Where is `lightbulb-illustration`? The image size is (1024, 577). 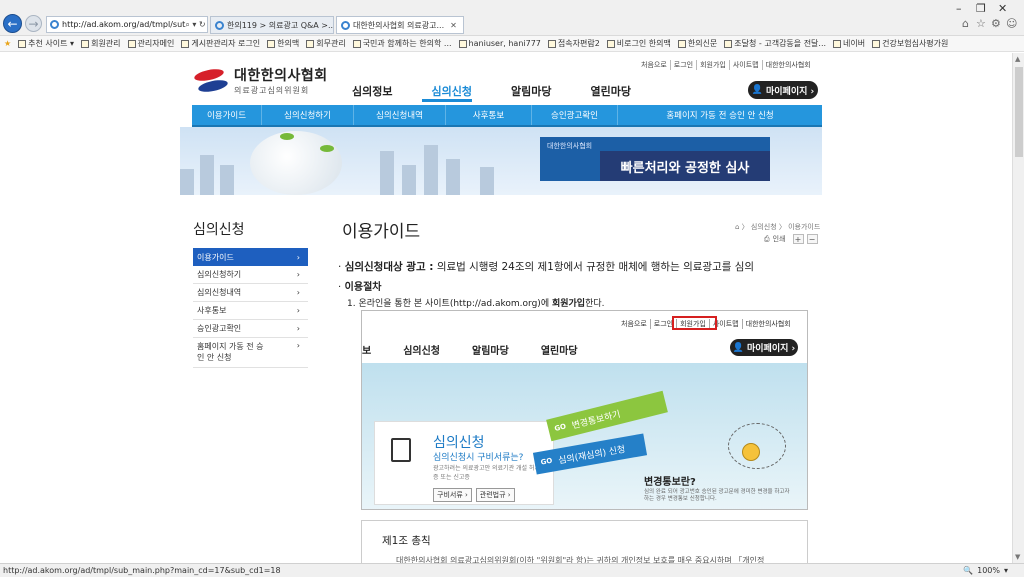 lightbulb-illustration is located at coordinates (296, 163).